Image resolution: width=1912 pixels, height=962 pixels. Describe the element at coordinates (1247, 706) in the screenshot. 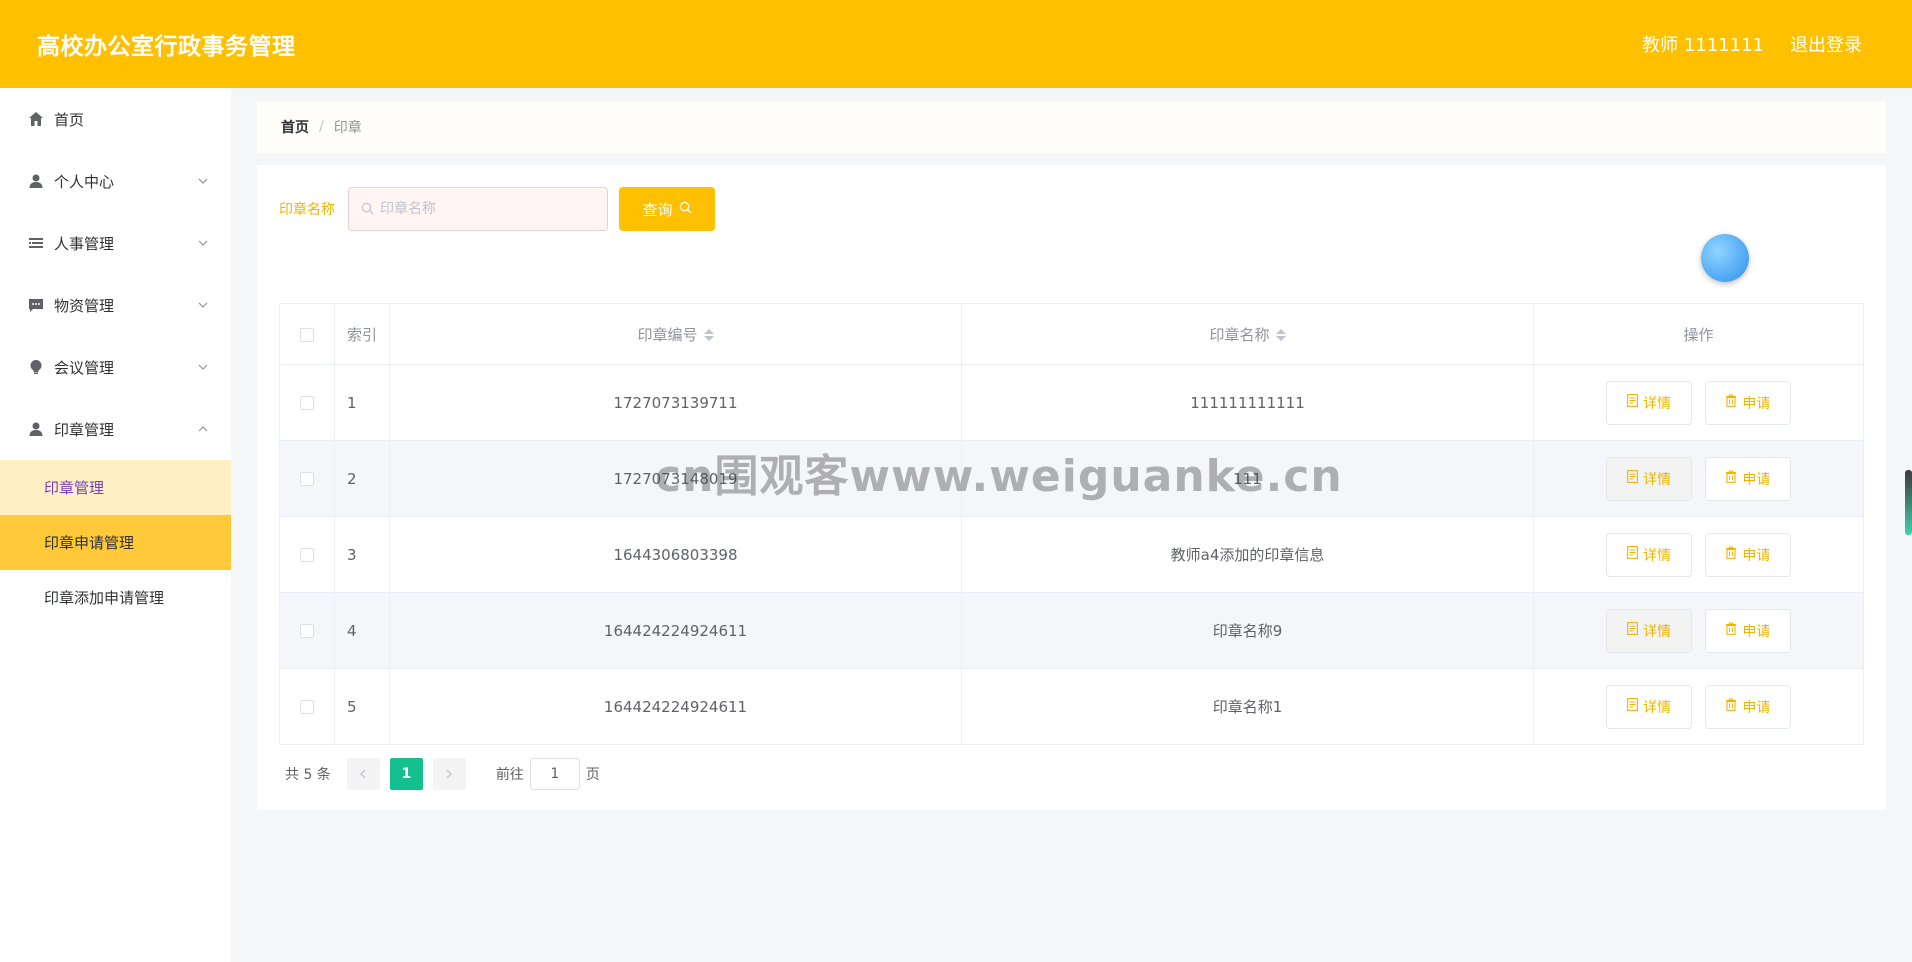

I see `row-seal-name: 印章名称1` at that location.